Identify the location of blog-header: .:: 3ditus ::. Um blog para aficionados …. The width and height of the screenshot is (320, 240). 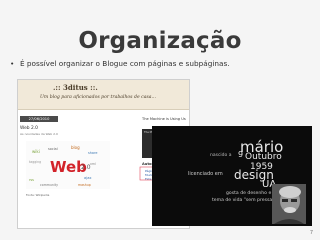
(103, 95).